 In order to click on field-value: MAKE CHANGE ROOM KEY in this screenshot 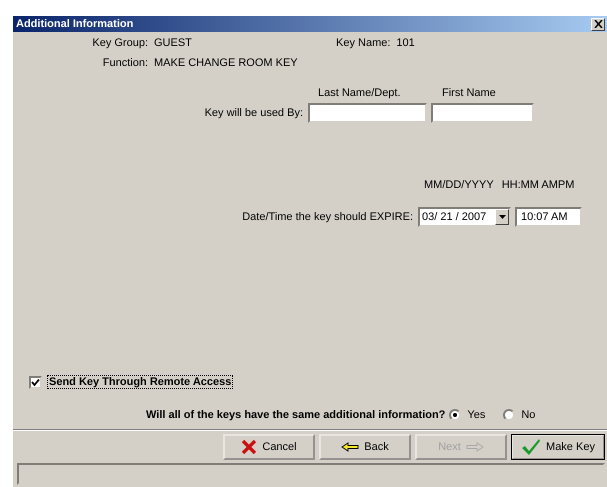, I will do `click(226, 63)`.